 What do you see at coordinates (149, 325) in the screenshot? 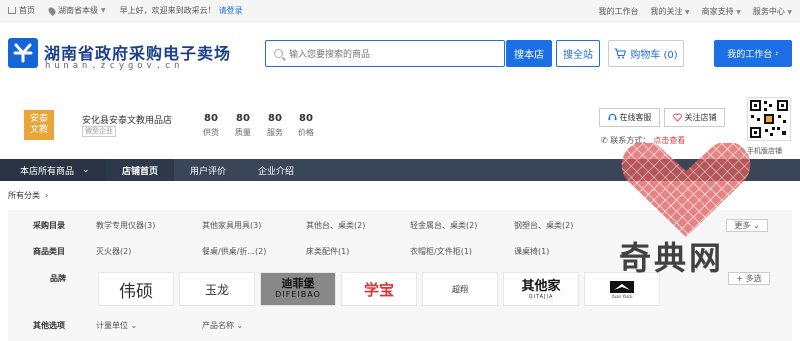
I see `filter-dropdown-unit: 计量单位 ⌄` at bounding box center [149, 325].